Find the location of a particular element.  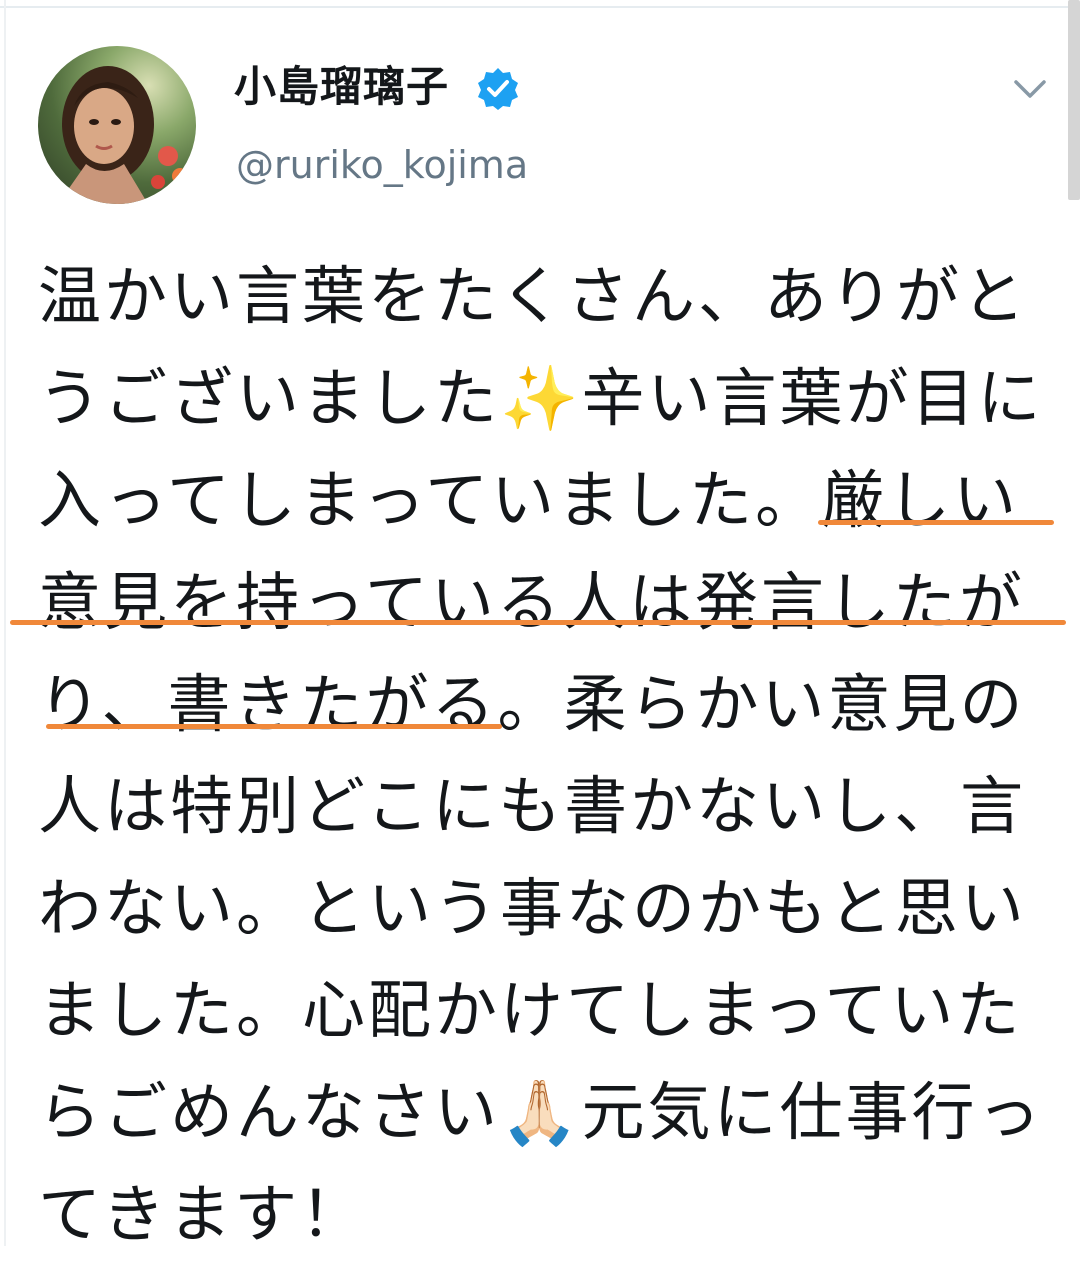

tweet-line: ました。心配かけてしまっていた is located at coordinates (530, 1010).